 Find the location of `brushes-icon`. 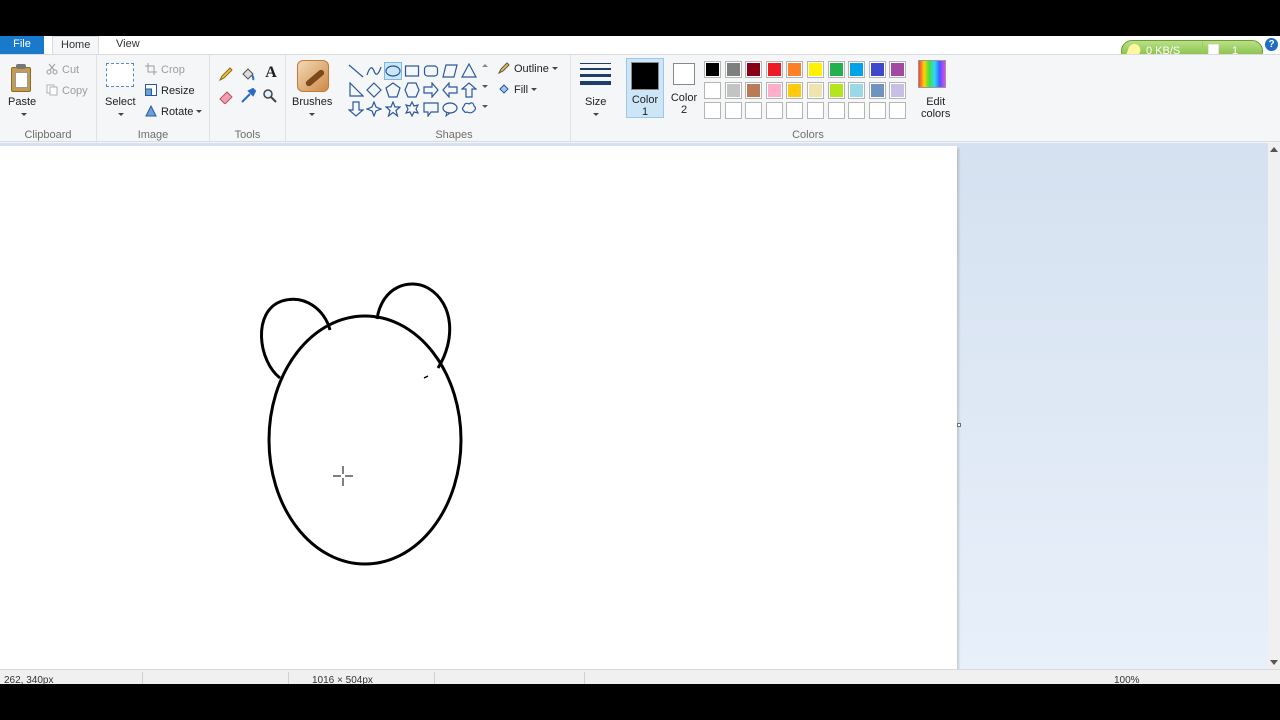

brushes-icon is located at coordinates (313, 76).